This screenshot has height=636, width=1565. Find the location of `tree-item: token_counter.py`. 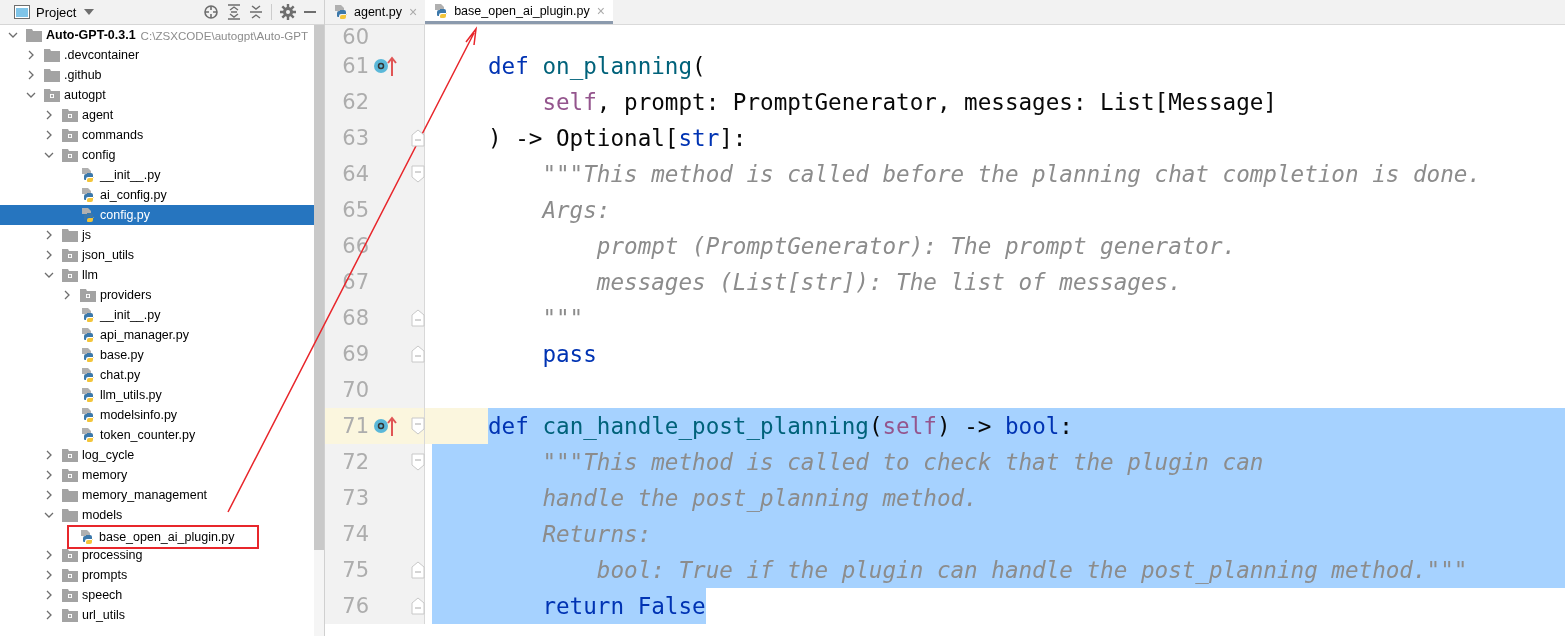

tree-item: token_counter.py is located at coordinates (148, 435).